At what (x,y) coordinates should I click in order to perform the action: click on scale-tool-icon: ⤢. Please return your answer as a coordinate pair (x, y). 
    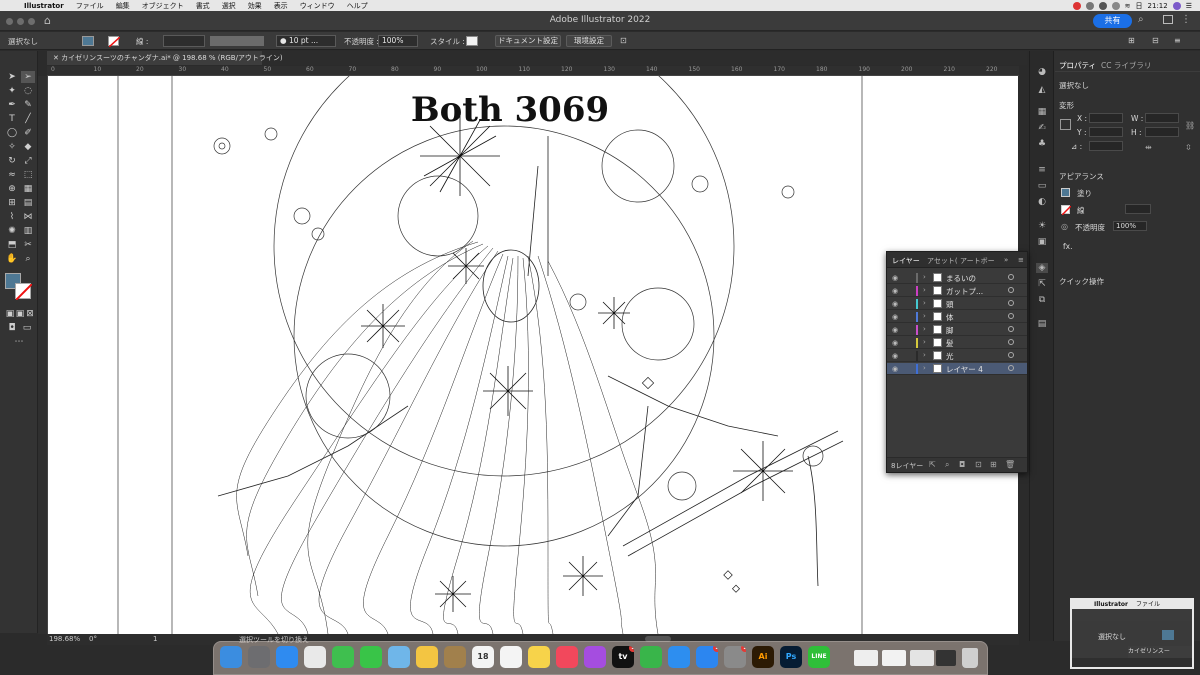
    Looking at the image, I should click on (28, 161).